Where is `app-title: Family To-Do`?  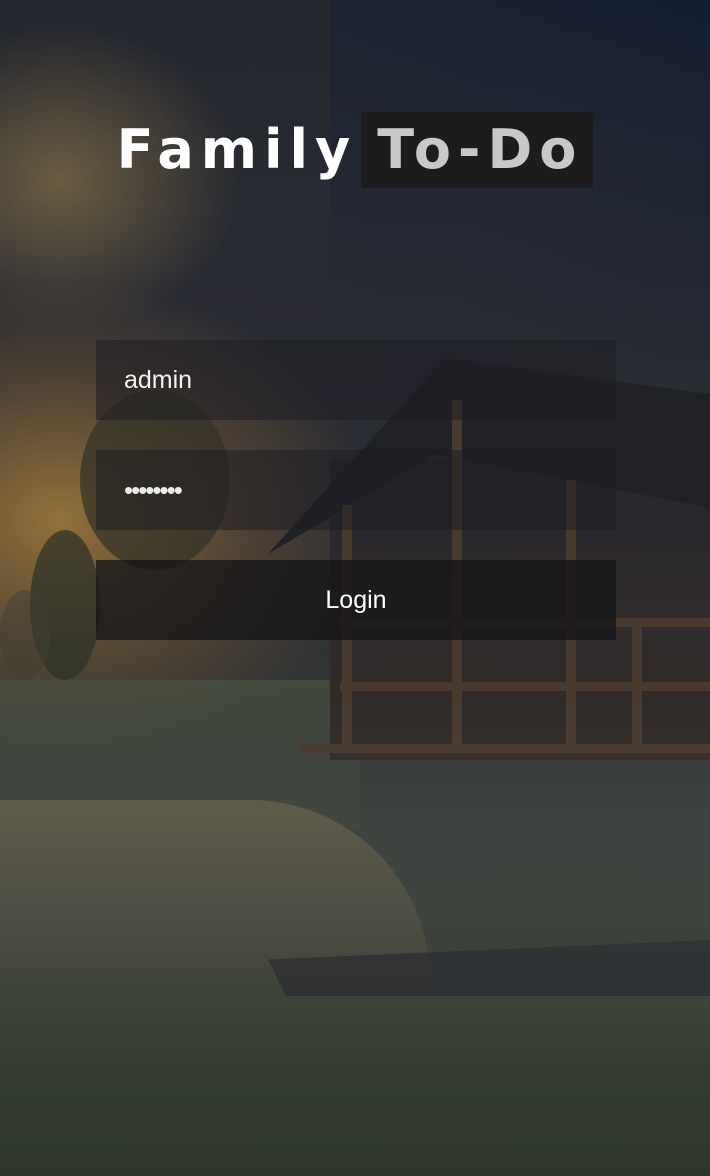 app-title: Family To-Do is located at coordinates (355, 150).